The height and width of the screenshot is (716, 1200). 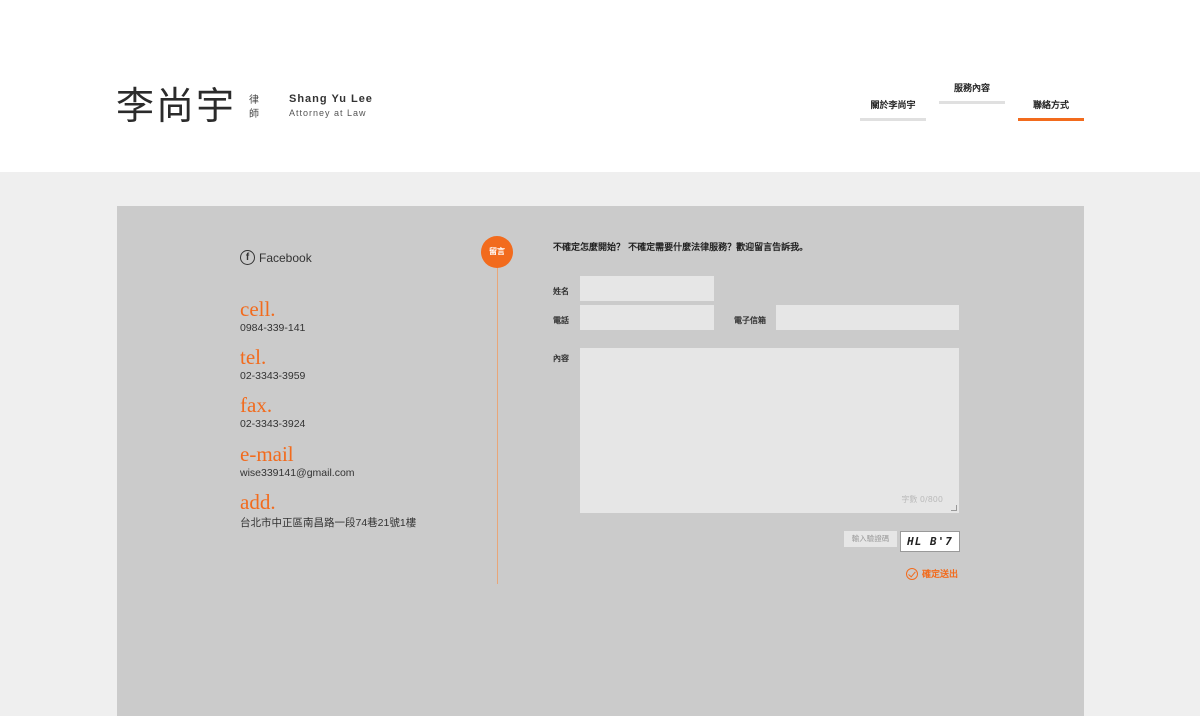 What do you see at coordinates (1050, 106) in the screenshot?
I see `nav-item-label: 聯絡方式` at bounding box center [1050, 106].